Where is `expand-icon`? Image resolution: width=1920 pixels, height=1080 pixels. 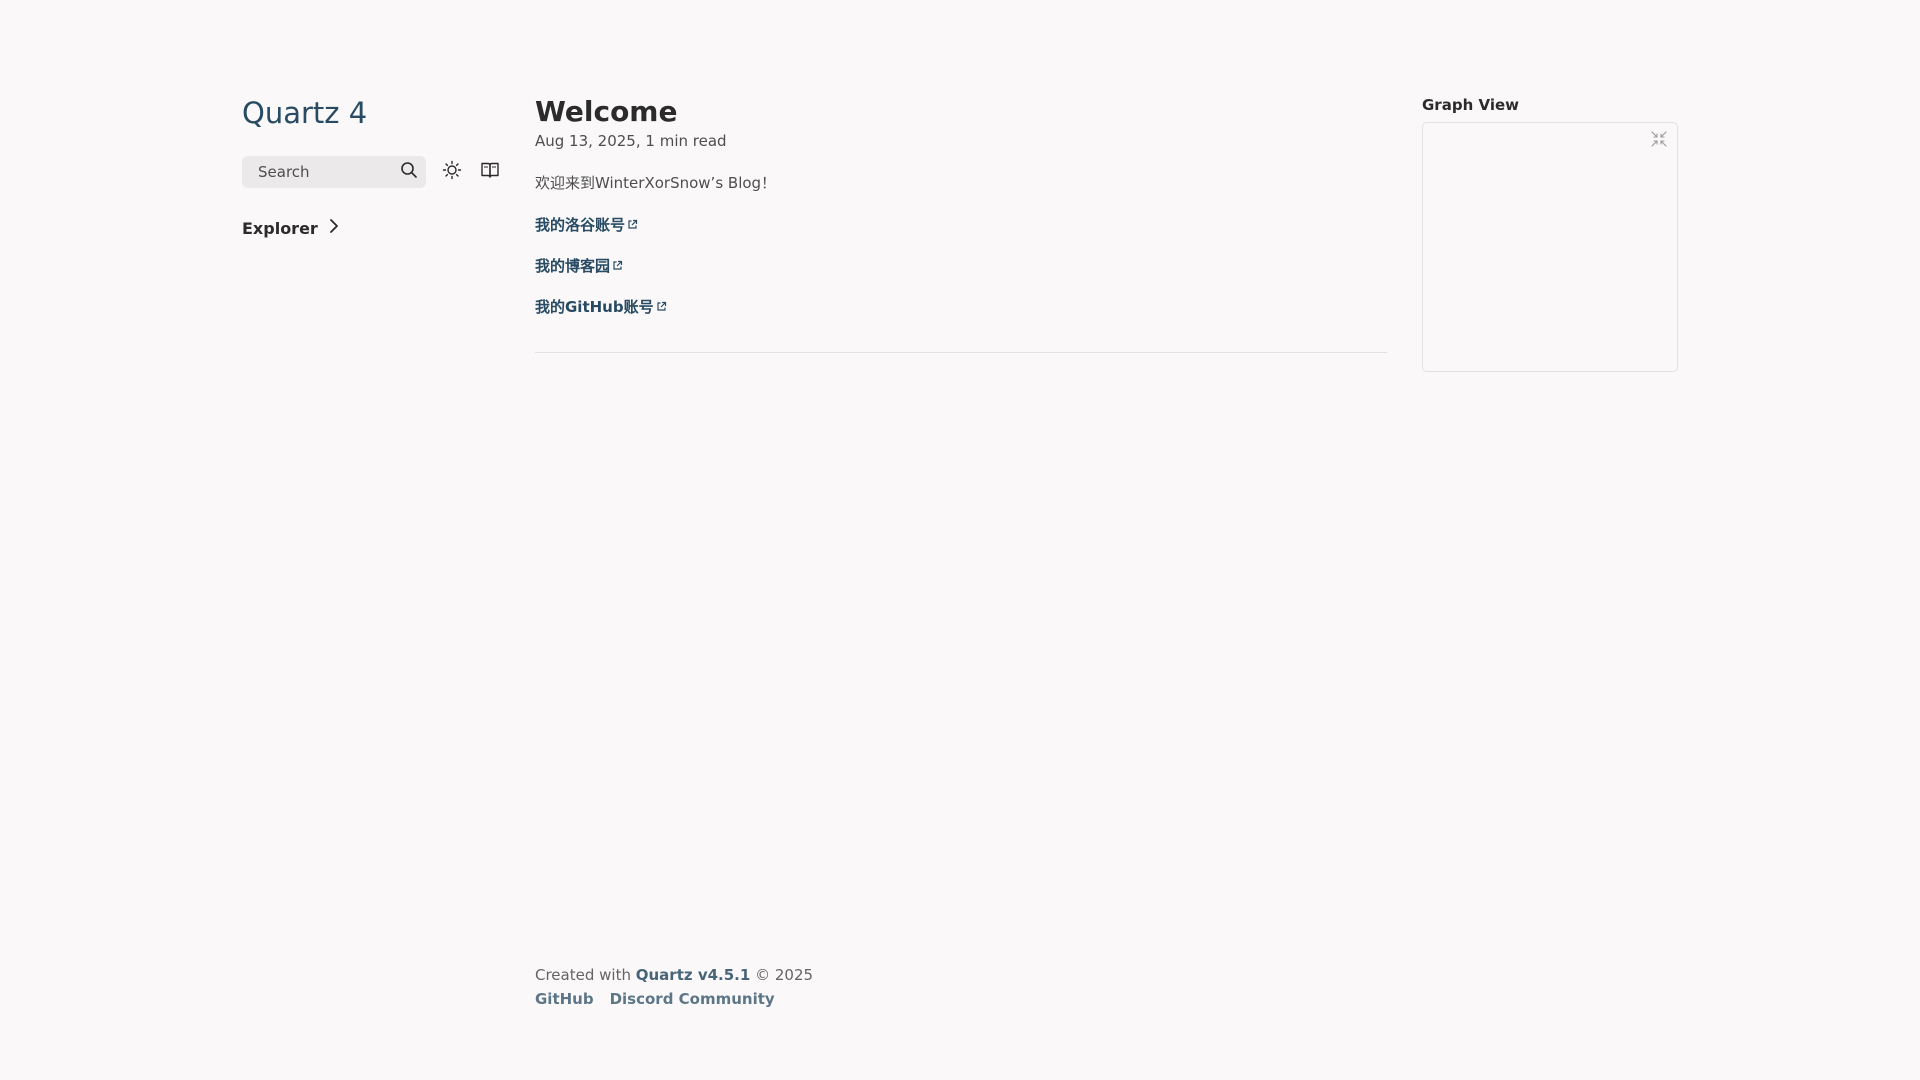 expand-icon is located at coordinates (1659, 141).